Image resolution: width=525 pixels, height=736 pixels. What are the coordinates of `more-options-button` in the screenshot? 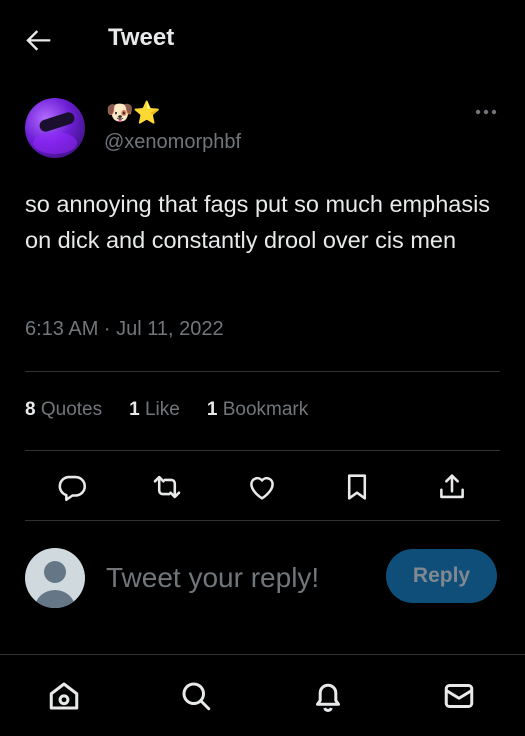 It's located at (486, 112).